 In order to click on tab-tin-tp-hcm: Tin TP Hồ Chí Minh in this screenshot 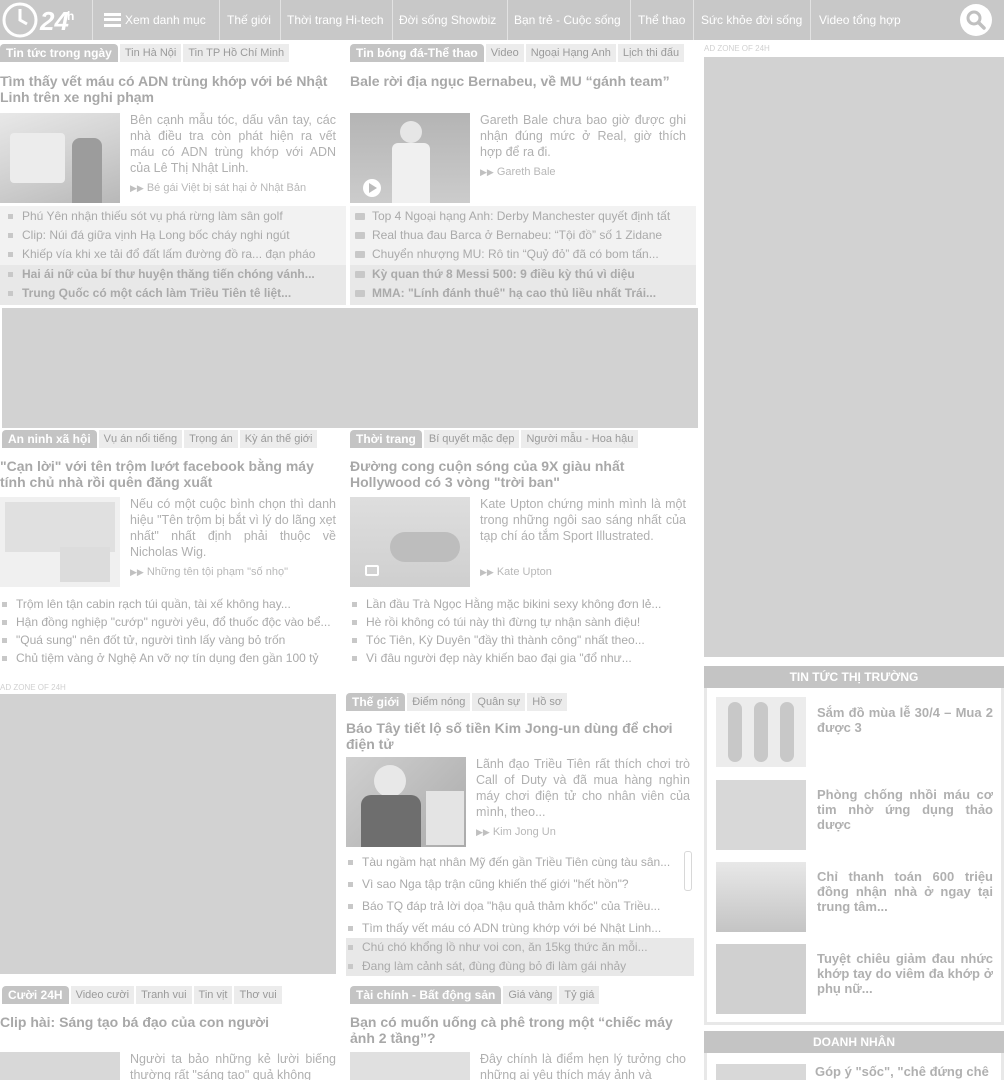, I will do `click(236, 53)`.